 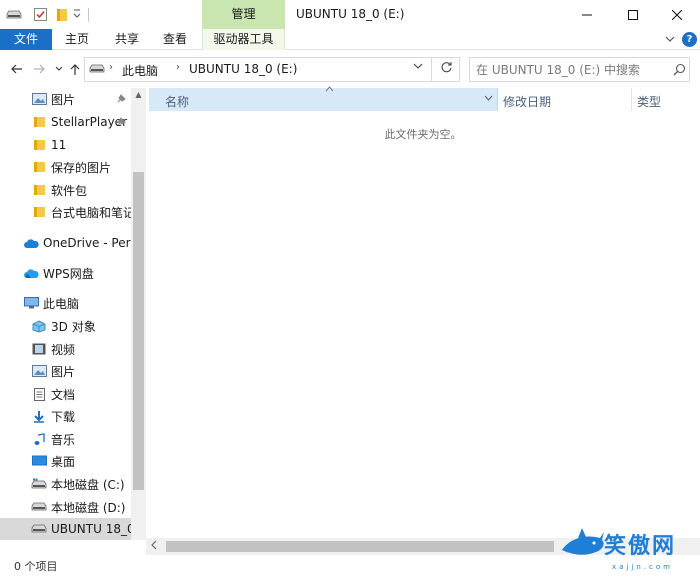 I want to click on tab-share: 共享, so click(x=127, y=39).